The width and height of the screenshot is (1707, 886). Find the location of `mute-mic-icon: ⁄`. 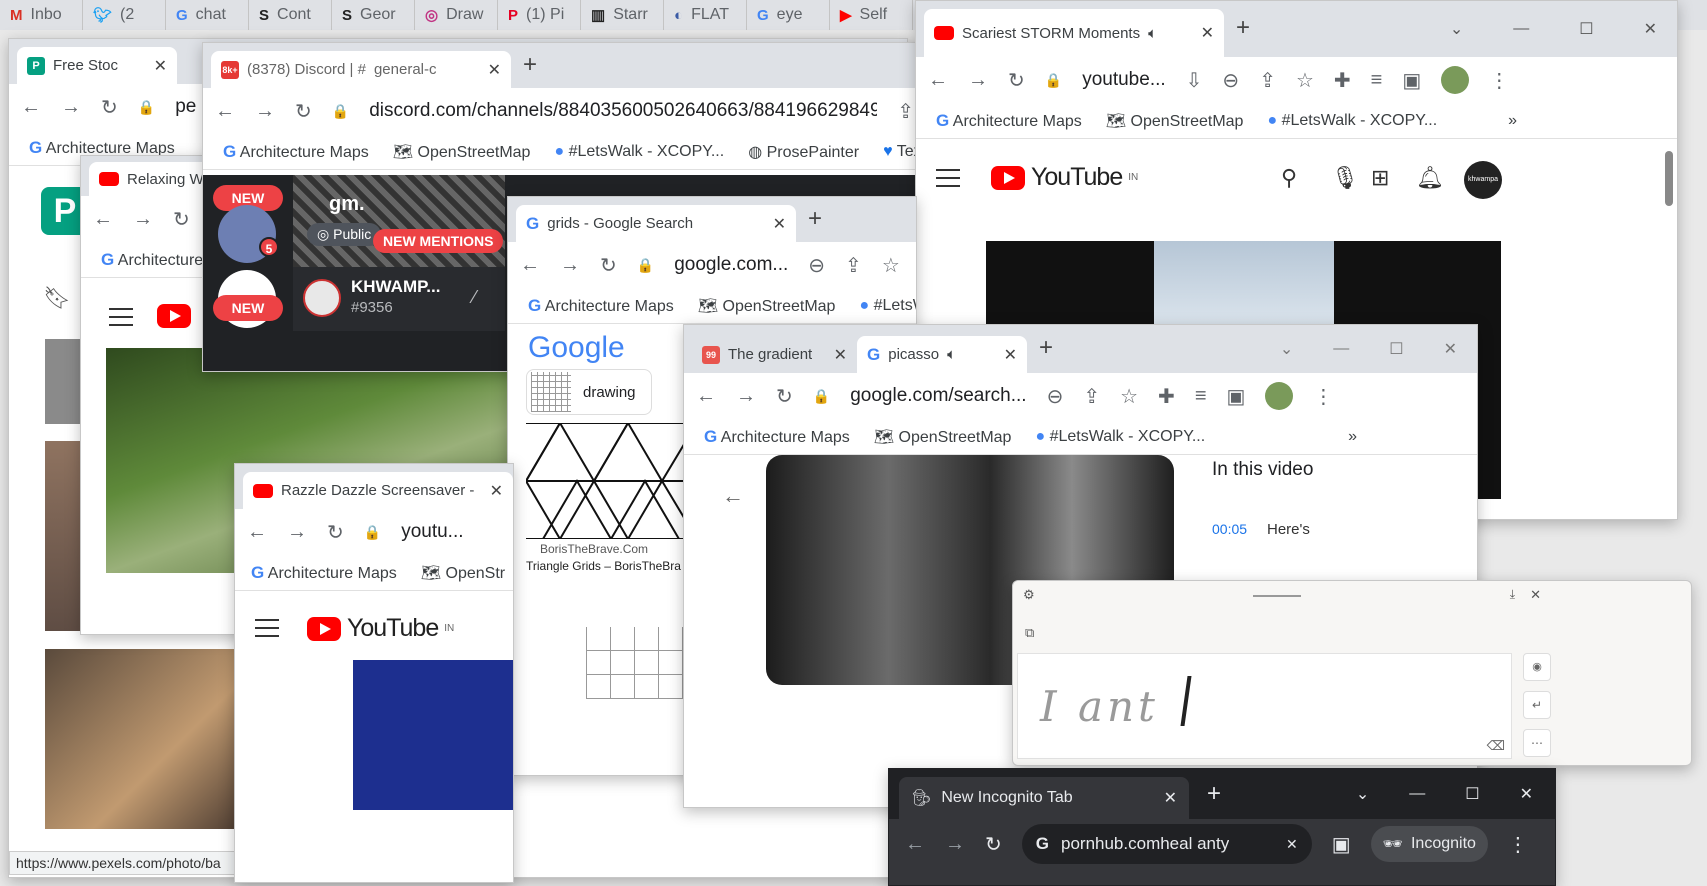

mute-mic-icon: ⁄ is located at coordinates (474, 297).